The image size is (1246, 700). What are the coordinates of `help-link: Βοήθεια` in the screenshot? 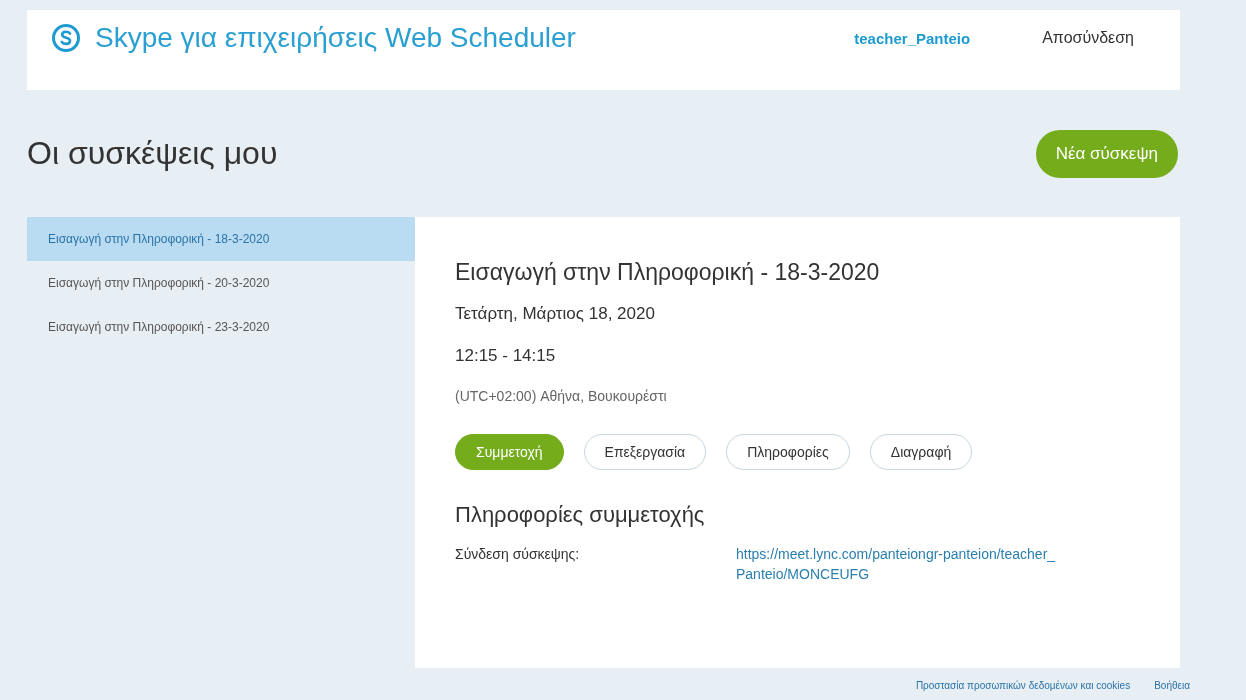 It's located at (1172, 685).